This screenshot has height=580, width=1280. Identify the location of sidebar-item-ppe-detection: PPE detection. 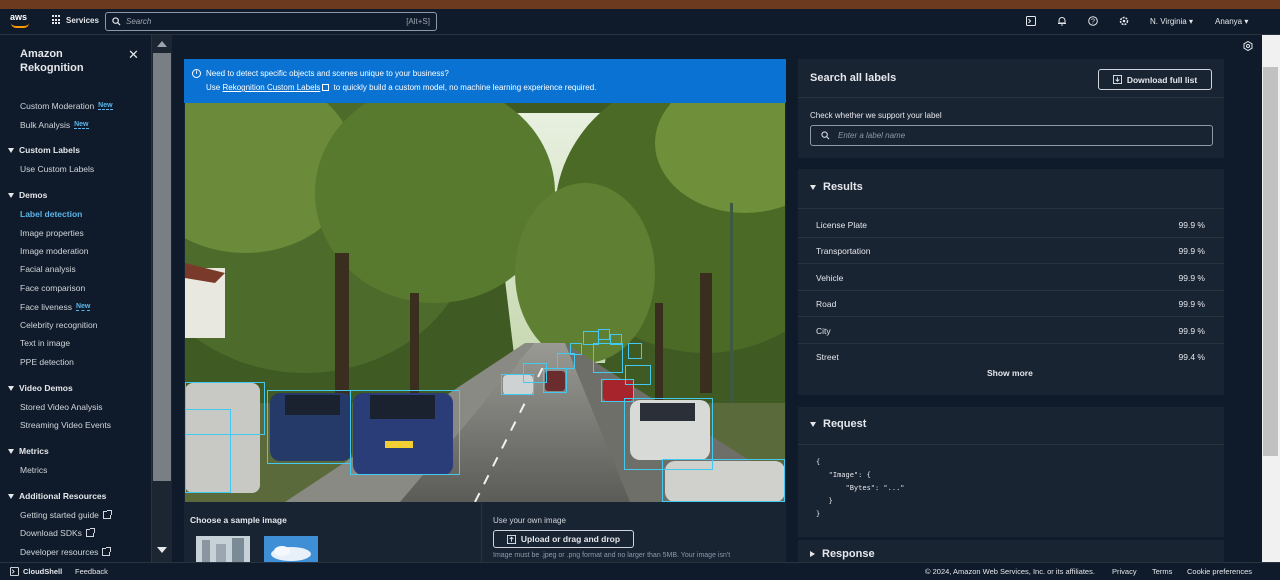
(47, 362).